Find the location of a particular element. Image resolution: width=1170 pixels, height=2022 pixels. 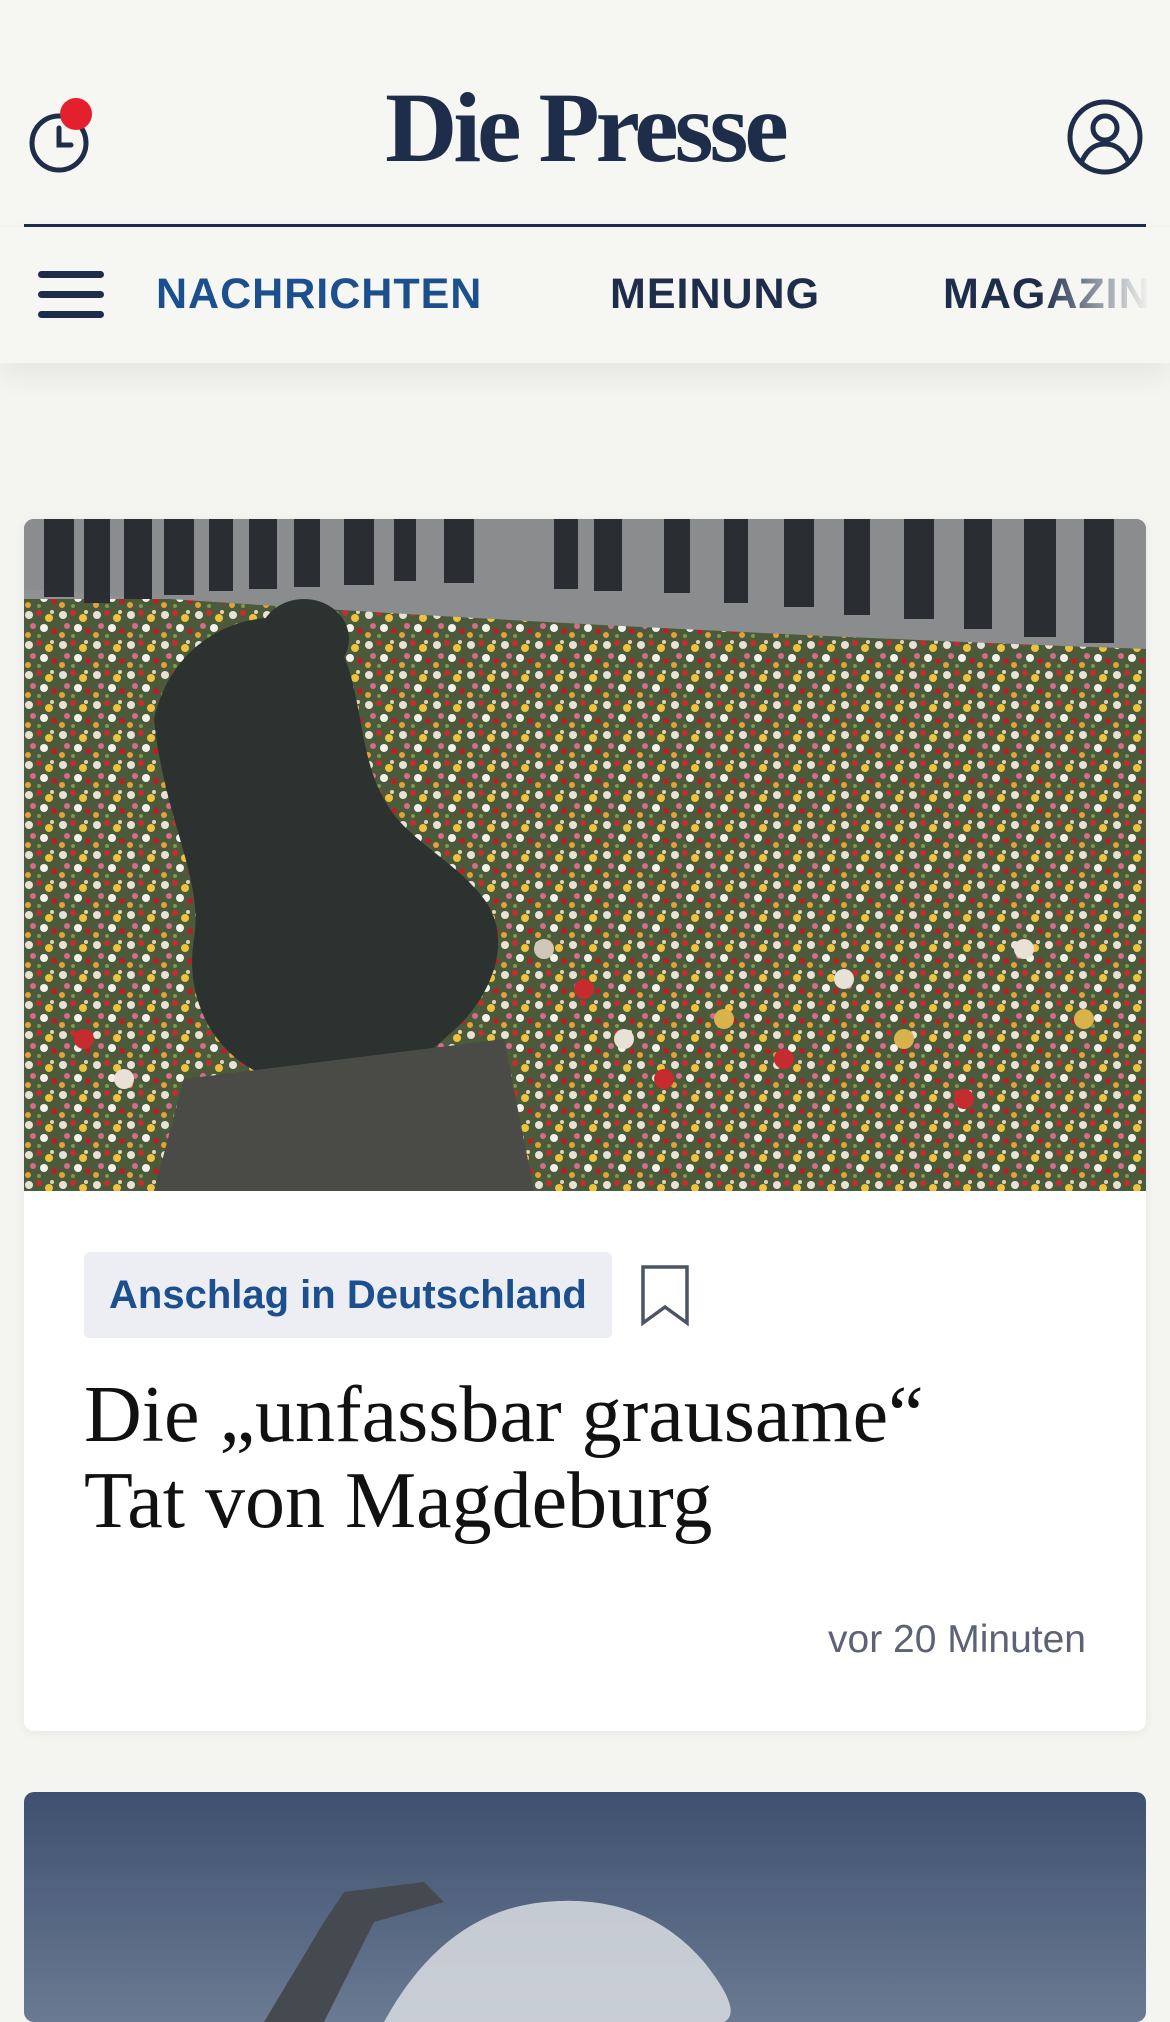

next-article-image is located at coordinates (585, 1907).